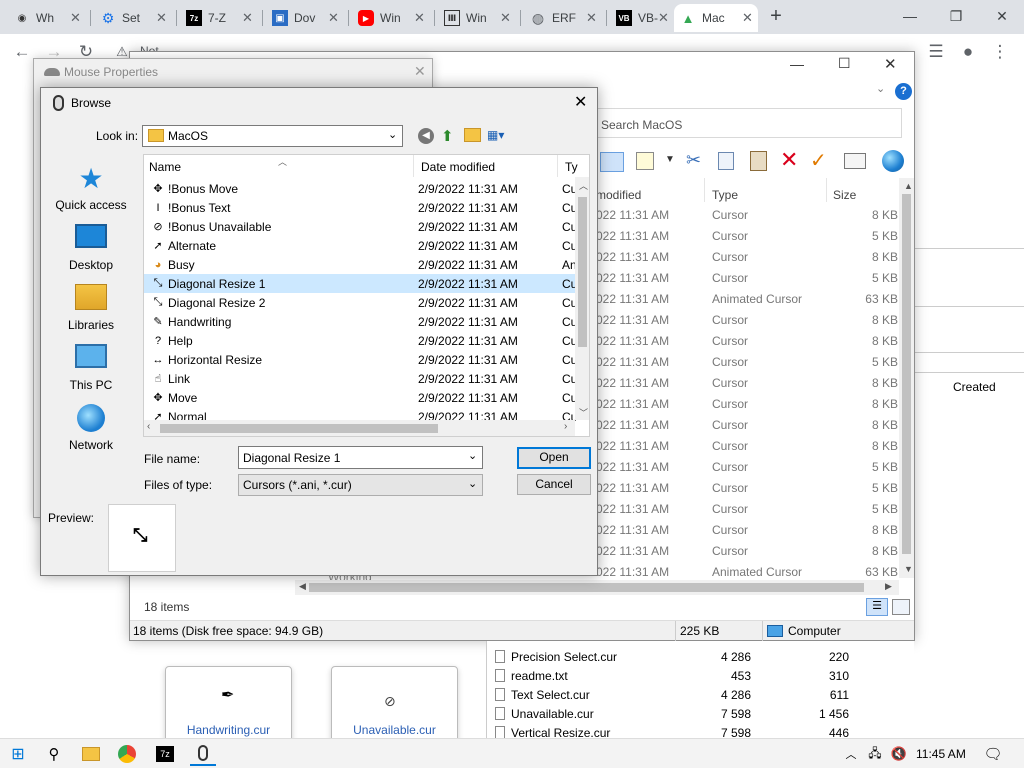 The height and width of the screenshot is (768, 1024). Describe the element at coordinates (700, 675) in the screenshot. I see `list-item: readme.txt 453 310` at that location.